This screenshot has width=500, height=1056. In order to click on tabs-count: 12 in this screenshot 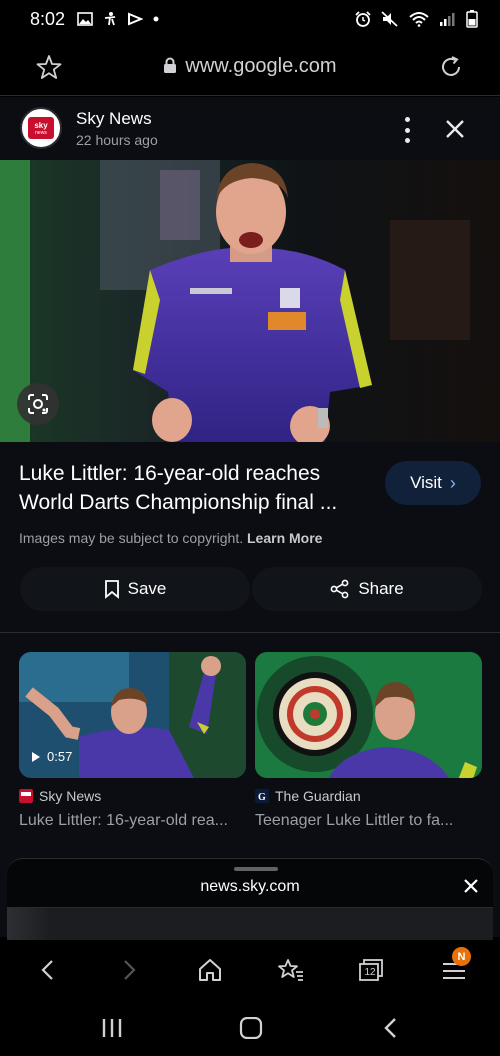, I will do `click(370, 972)`.